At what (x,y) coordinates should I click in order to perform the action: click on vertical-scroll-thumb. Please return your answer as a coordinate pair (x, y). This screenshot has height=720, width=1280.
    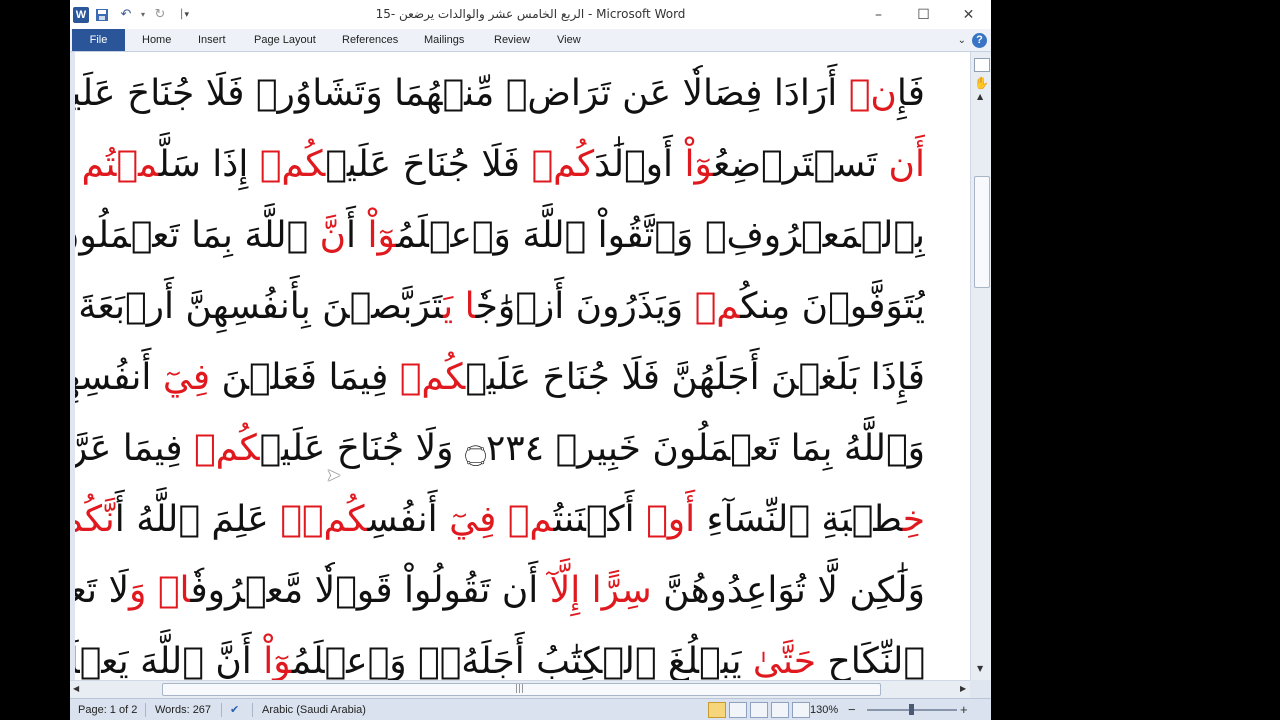
    Looking at the image, I should click on (982, 232).